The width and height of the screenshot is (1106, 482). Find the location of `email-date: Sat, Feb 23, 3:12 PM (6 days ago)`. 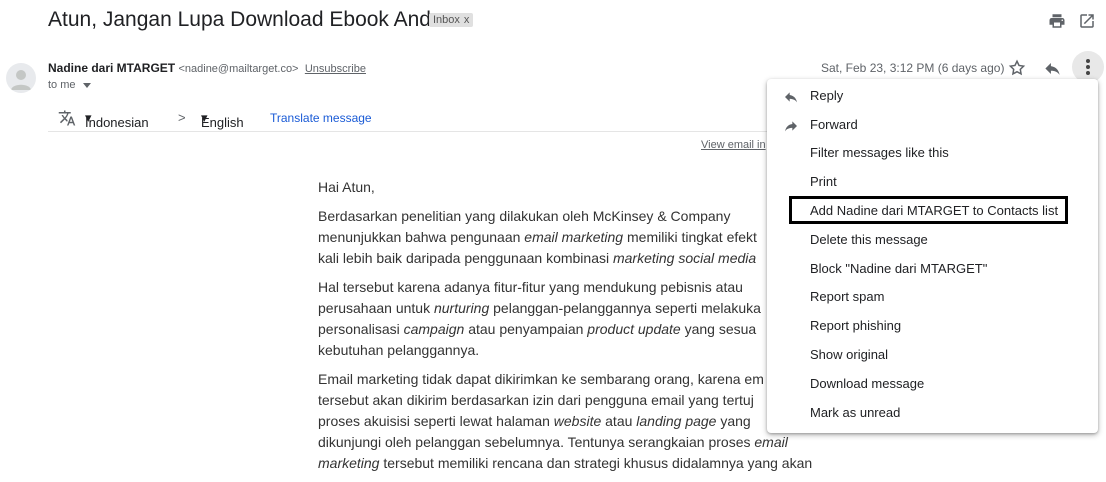

email-date: Sat, Feb 23, 3:12 PM (6 days ago) is located at coordinates (913, 68).